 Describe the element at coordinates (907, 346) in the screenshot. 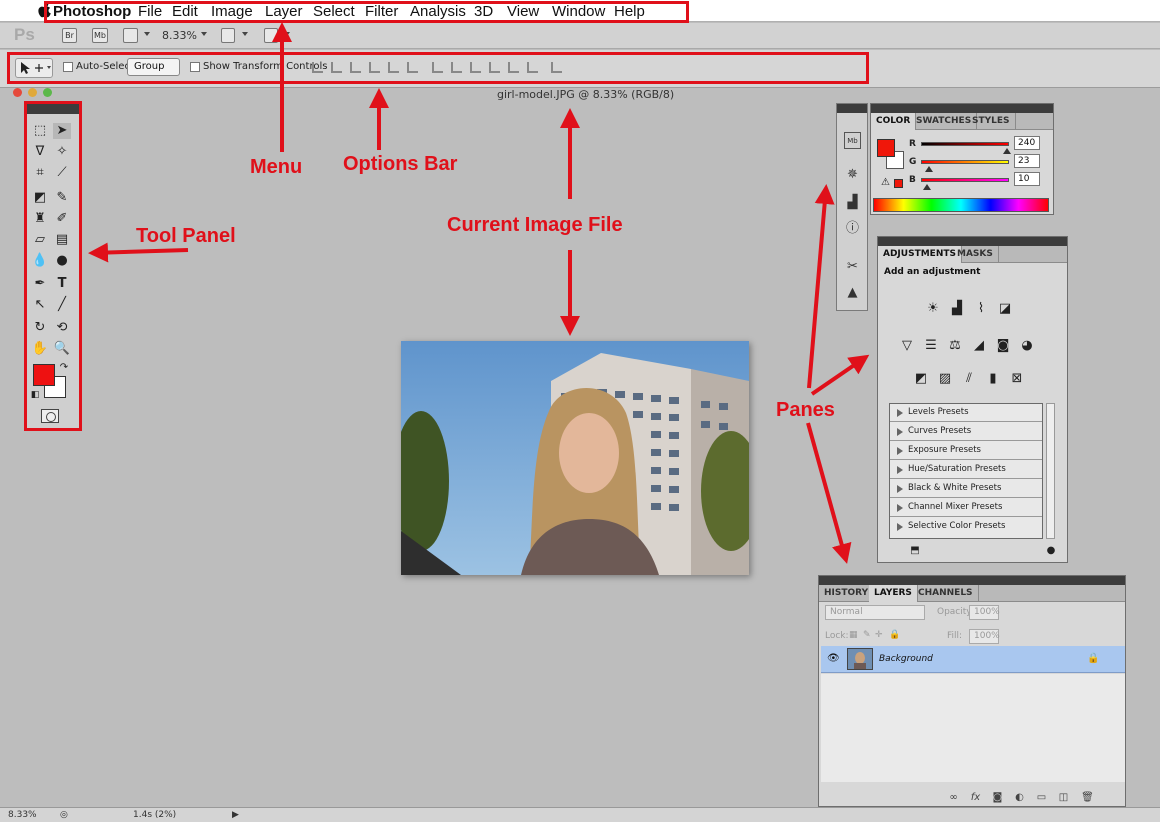

I see `vibrance-icon: ▽` at that location.